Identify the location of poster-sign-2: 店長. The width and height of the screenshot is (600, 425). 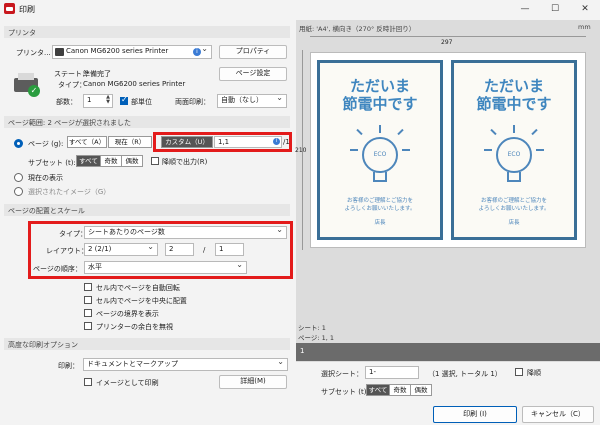
(514, 223).